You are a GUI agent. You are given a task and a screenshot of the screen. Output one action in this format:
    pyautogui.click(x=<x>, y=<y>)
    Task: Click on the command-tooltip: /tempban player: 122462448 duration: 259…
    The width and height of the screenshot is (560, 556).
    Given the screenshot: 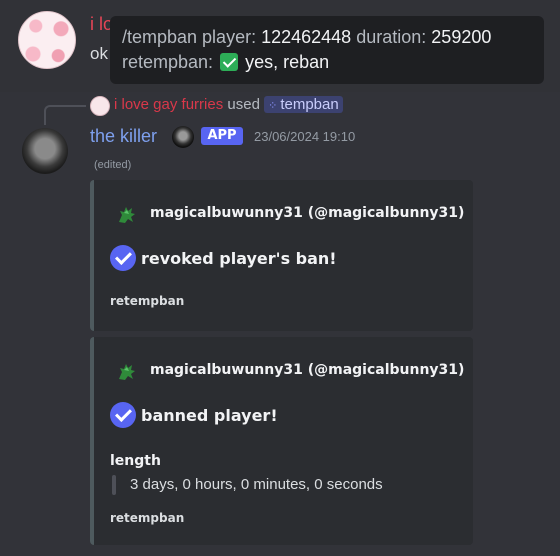 What is the action you would take?
    pyautogui.click(x=327, y=50)
    